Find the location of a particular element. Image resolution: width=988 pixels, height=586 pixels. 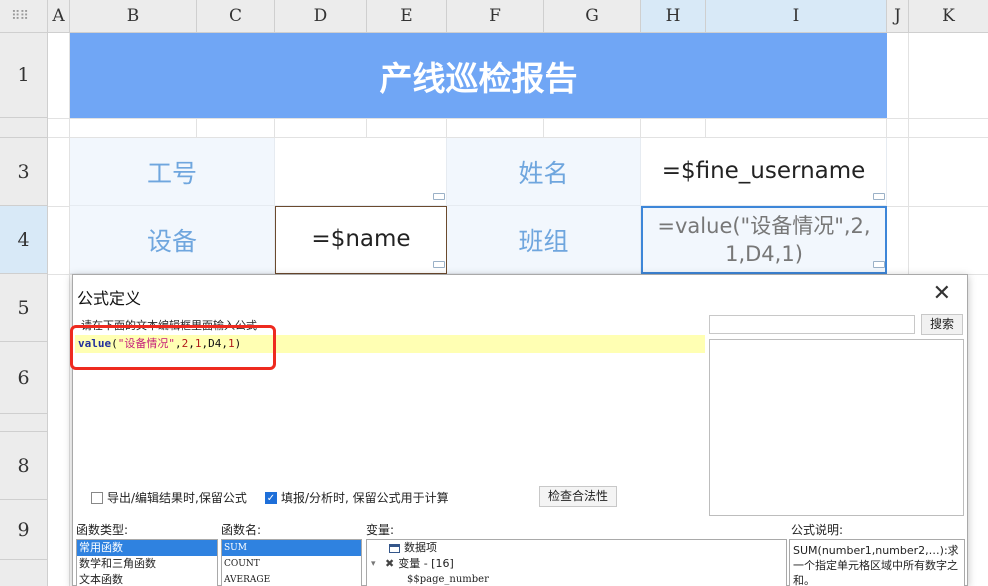

list-item: AVERAGE is located at coordinates (291, 579).